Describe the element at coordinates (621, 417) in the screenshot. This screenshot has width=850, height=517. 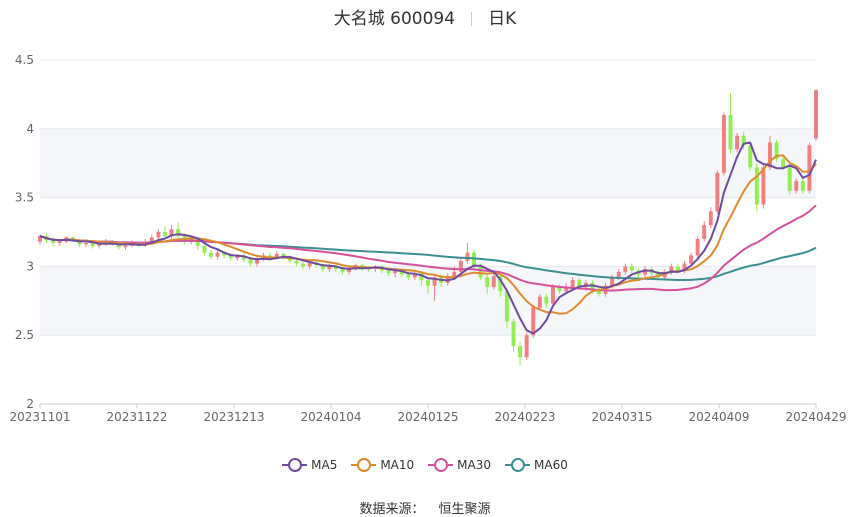
I see `x-tick-label: 20240315` at that location.